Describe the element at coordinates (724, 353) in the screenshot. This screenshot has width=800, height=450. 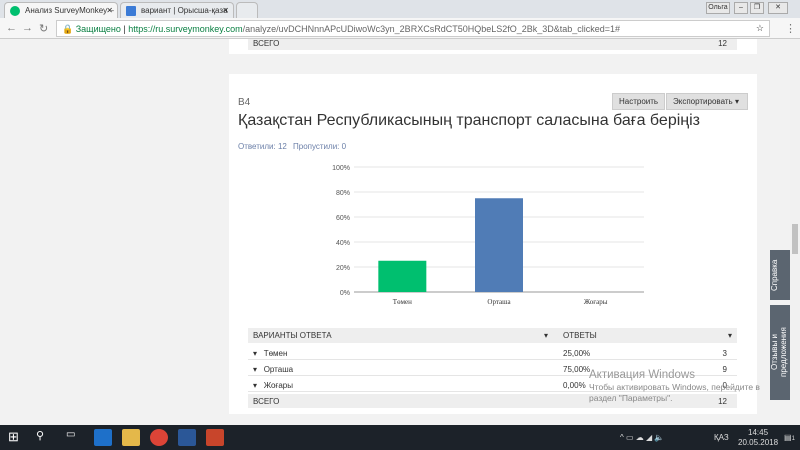
I see `option-count: 3` at that location.